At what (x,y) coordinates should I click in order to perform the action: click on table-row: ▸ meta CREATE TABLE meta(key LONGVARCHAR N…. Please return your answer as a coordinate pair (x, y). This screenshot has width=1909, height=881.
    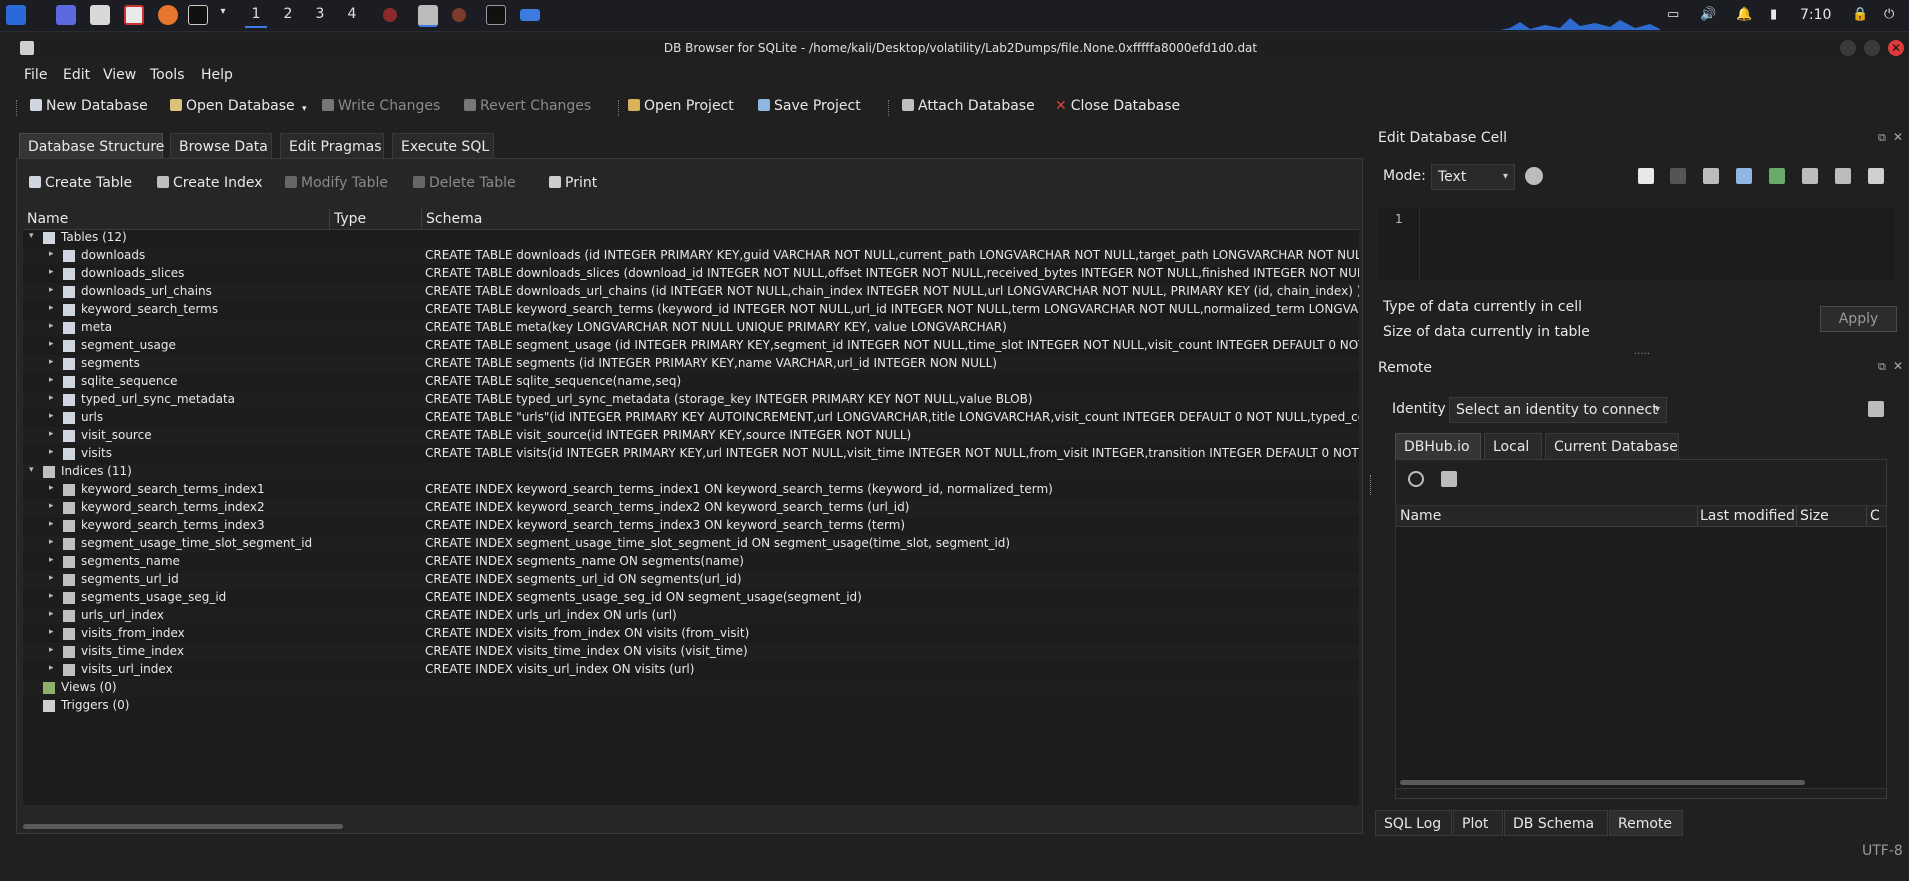
    Looking at the image, I should click on (691, 328).